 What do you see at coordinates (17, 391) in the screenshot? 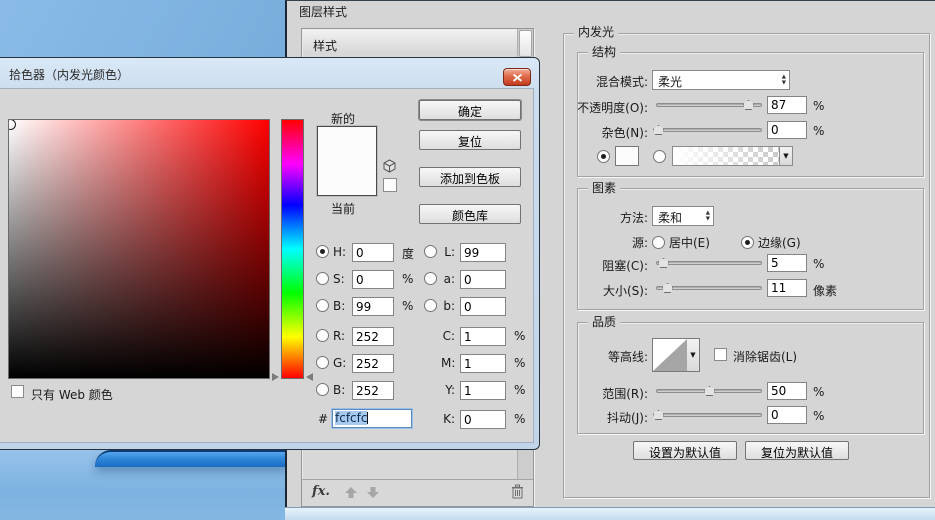
I see `web-colors-only-checkbox` at bounding box center [17, 391].